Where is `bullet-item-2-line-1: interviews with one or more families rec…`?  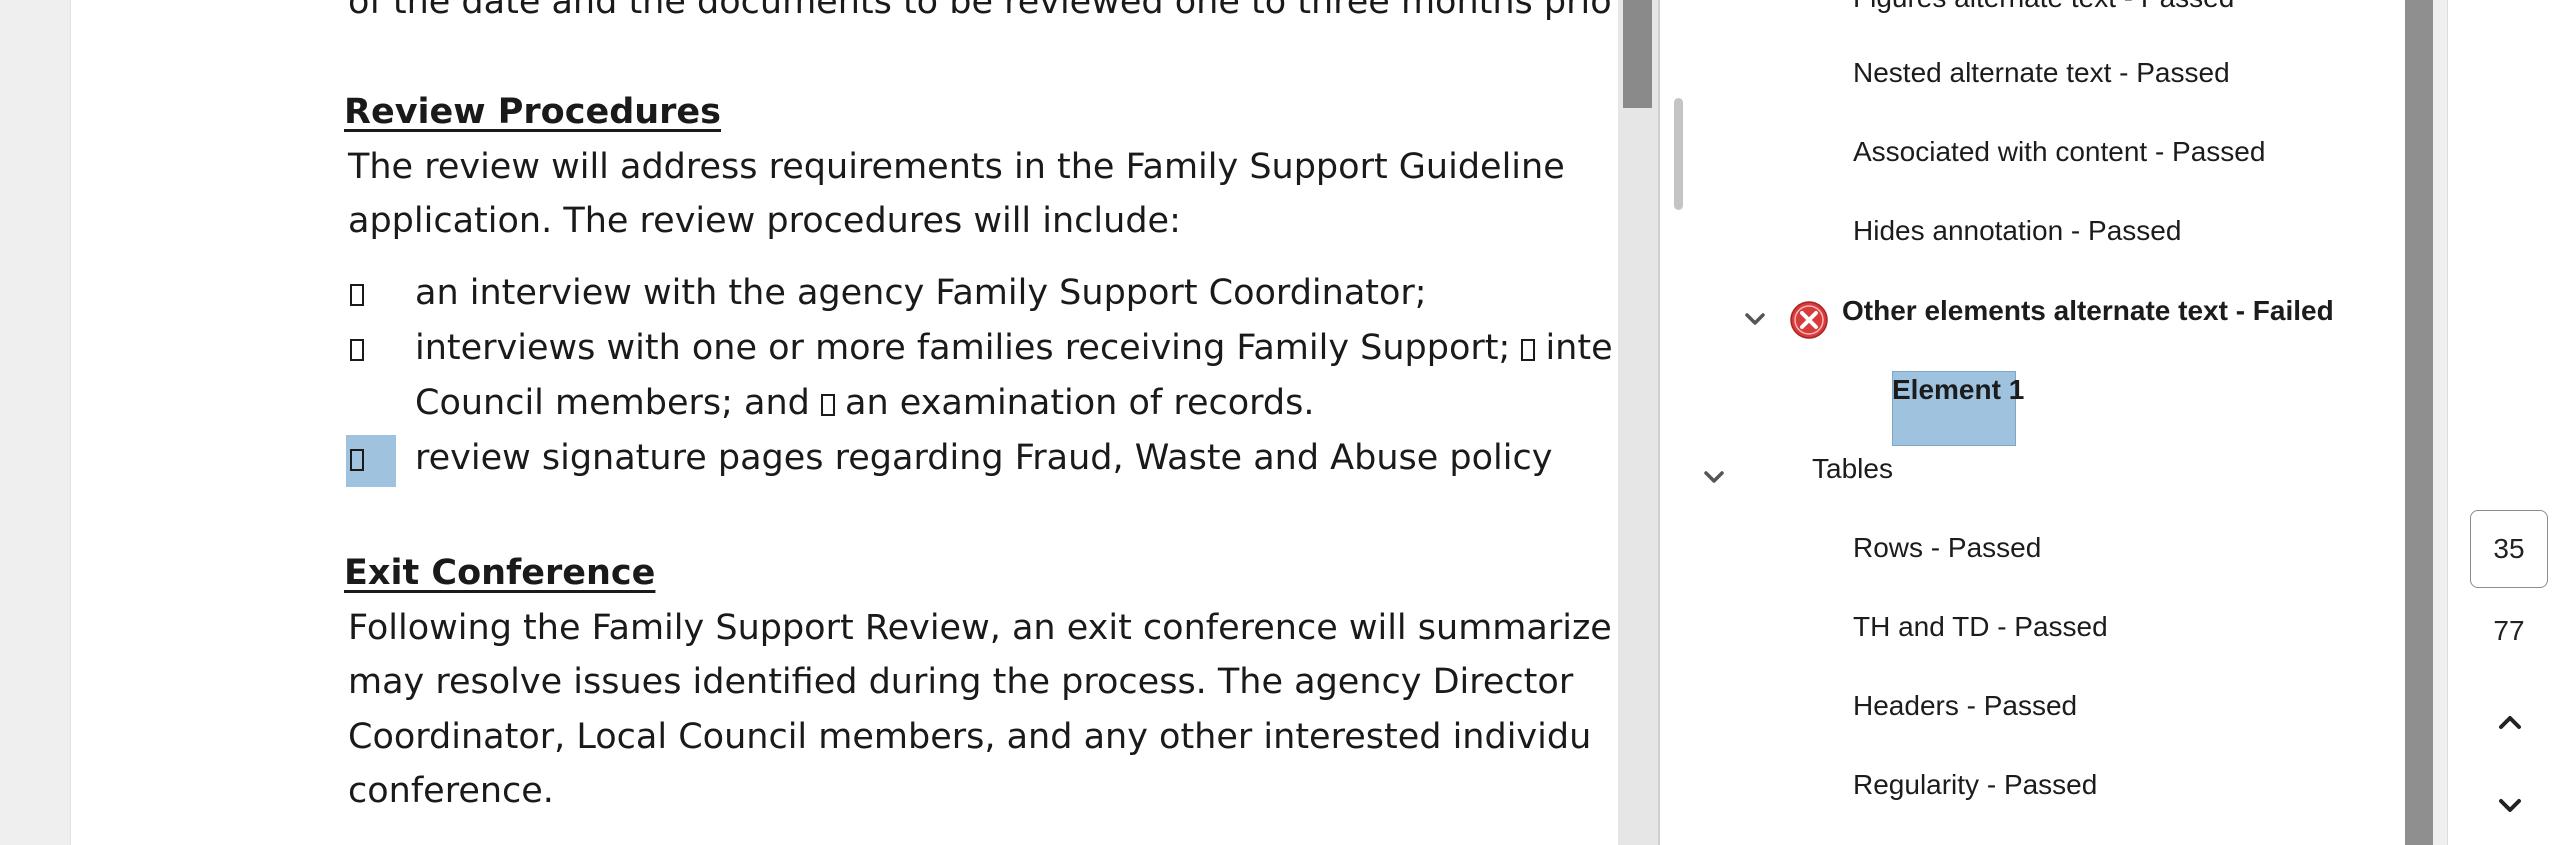 bullet-item-2-line-1: interviews with one or more families rec… is located at coordinates (1014, 348).